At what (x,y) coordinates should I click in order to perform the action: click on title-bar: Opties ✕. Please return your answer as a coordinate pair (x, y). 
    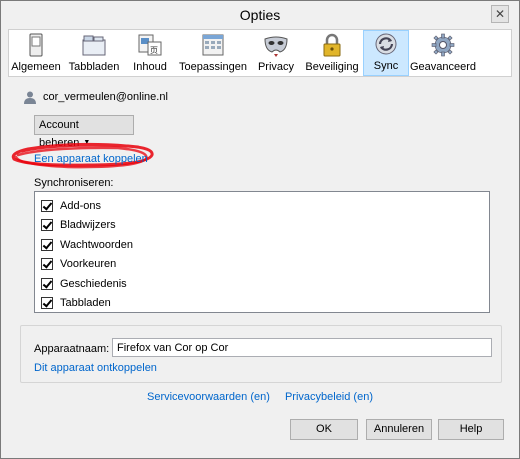
    Looking at the image, I should click on (260, 15).